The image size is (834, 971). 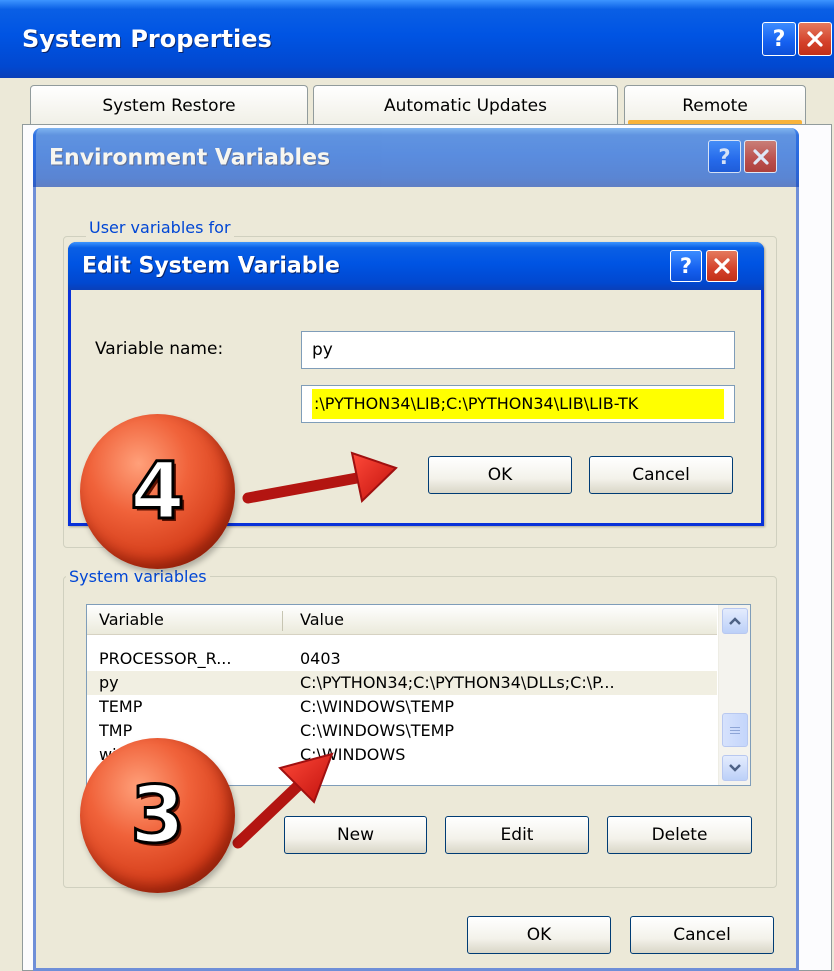 I want to click on step-number: 3, so click(x=157, y=815).